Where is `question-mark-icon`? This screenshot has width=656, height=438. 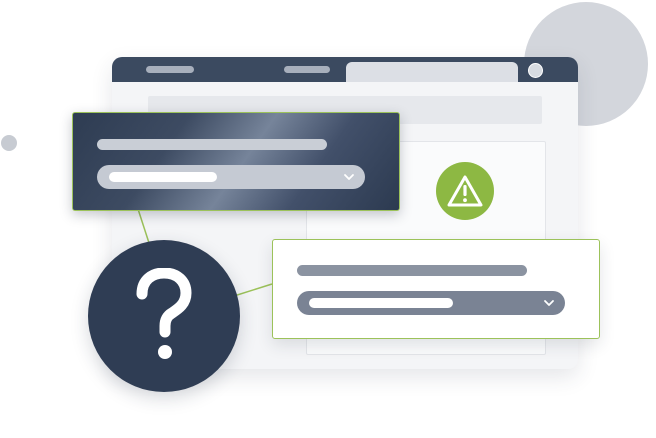
question-mark-icon is located at coordinates (164, 313).